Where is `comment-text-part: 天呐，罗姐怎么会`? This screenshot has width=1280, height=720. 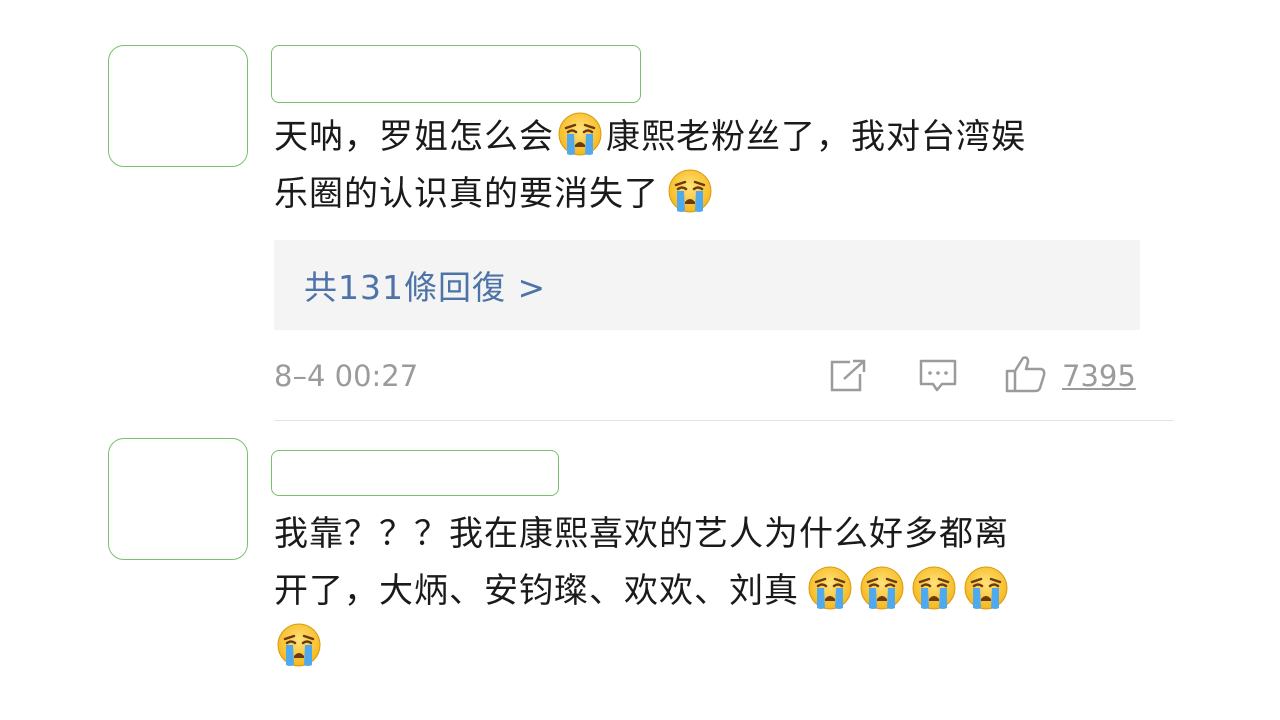 comment-text-part: 天呐，罗姐怎么会 is located at coordinates (414, 137).